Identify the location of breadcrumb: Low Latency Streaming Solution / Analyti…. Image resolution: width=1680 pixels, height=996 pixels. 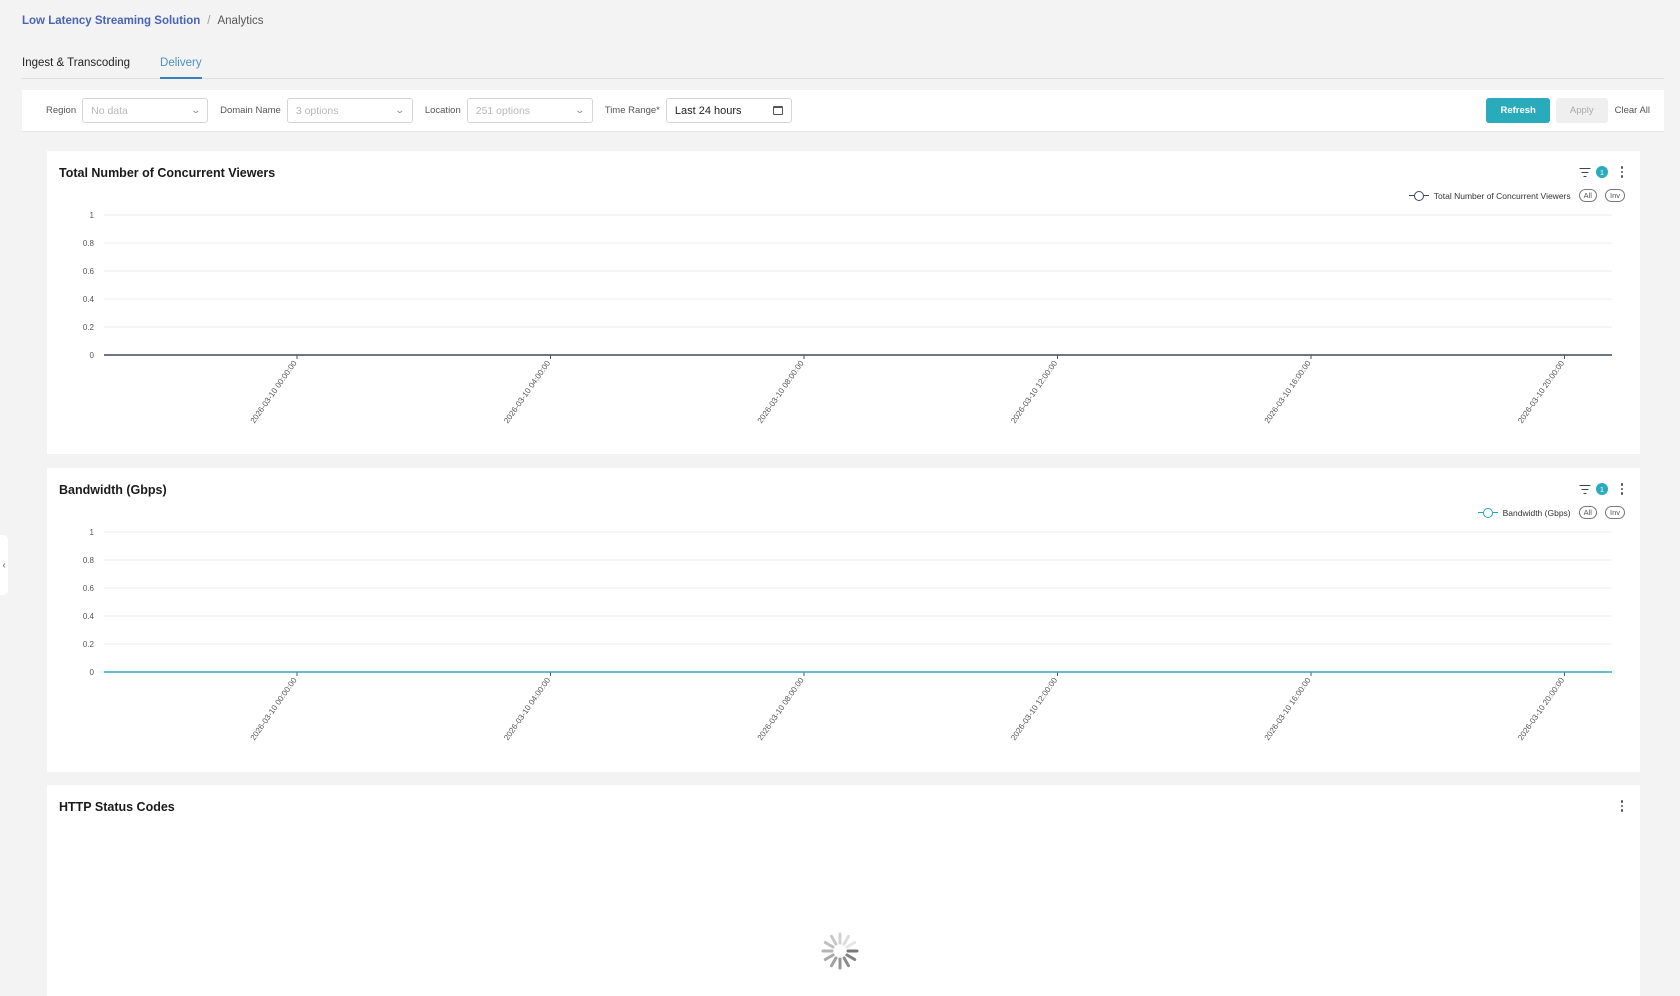
(143, 21).